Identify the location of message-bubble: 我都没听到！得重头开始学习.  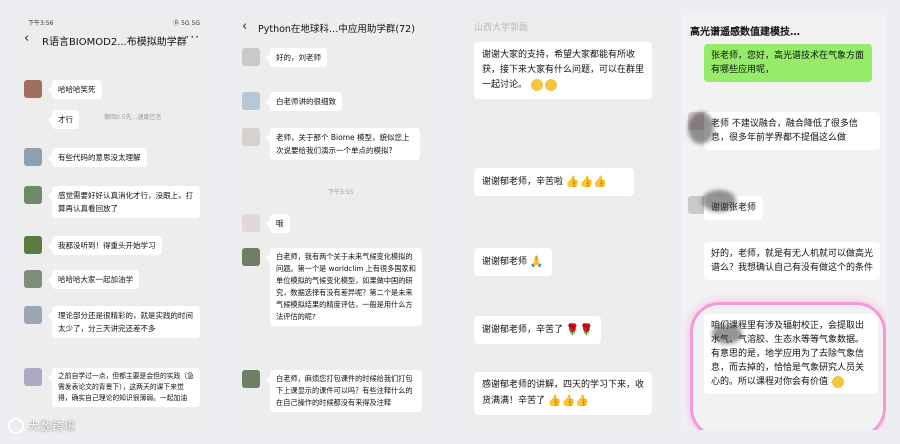
(105, 245).